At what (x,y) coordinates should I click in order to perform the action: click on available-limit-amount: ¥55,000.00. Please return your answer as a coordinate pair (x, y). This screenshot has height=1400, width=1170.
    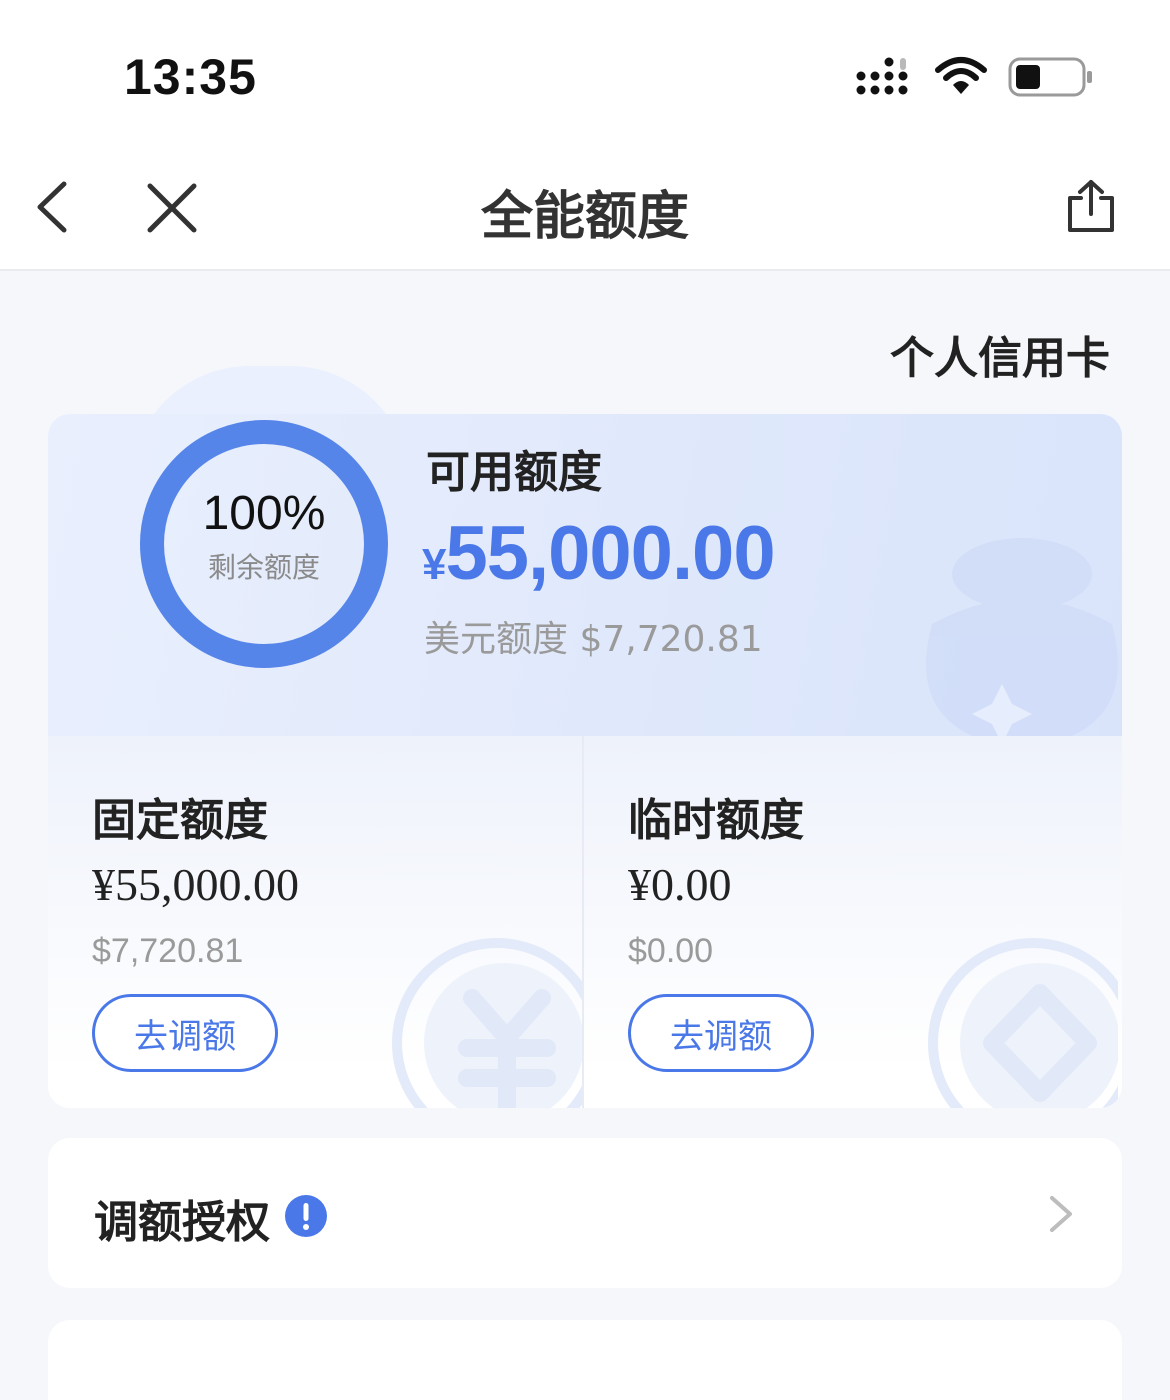
    Looking at the image, I should click on (599, 553).